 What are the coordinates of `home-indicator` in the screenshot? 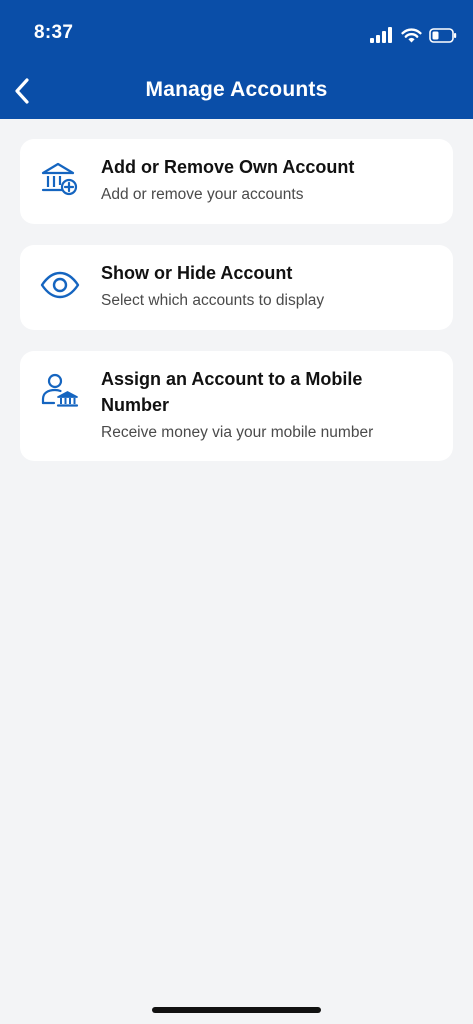 It's located at (236, 1010).